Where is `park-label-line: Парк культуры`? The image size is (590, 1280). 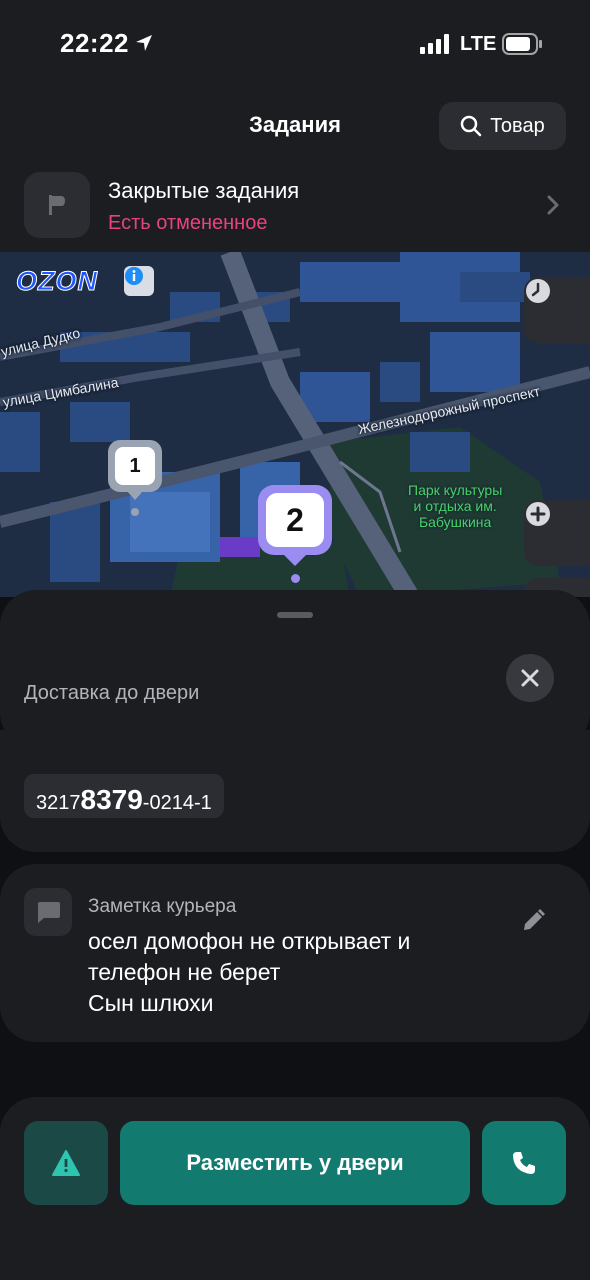 park-label-line: Парк культуры is located at coordinates (455, 490).